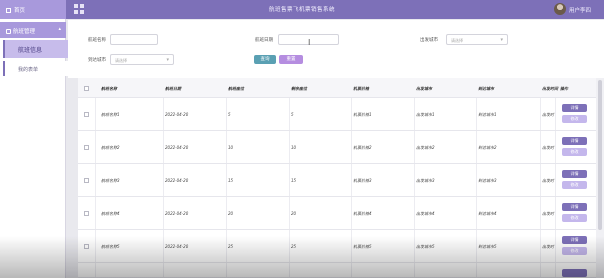 This screenshot has width=604, height=278. Describe the element at coordinates (574, 273) in the screenshot. I see `view-button` at that location.